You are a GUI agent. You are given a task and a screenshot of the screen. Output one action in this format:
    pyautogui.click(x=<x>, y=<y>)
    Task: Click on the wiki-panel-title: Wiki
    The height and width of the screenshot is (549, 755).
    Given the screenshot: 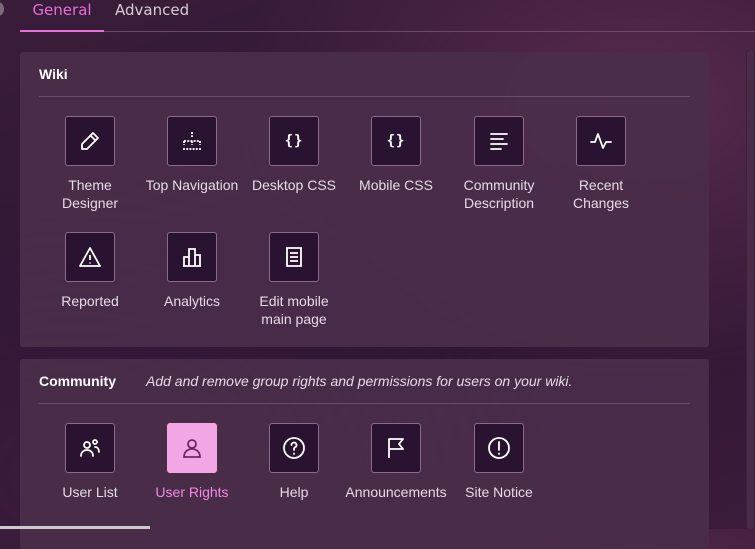 What is the action you would take?
    pyautogui.click(x=53, y=74)
    